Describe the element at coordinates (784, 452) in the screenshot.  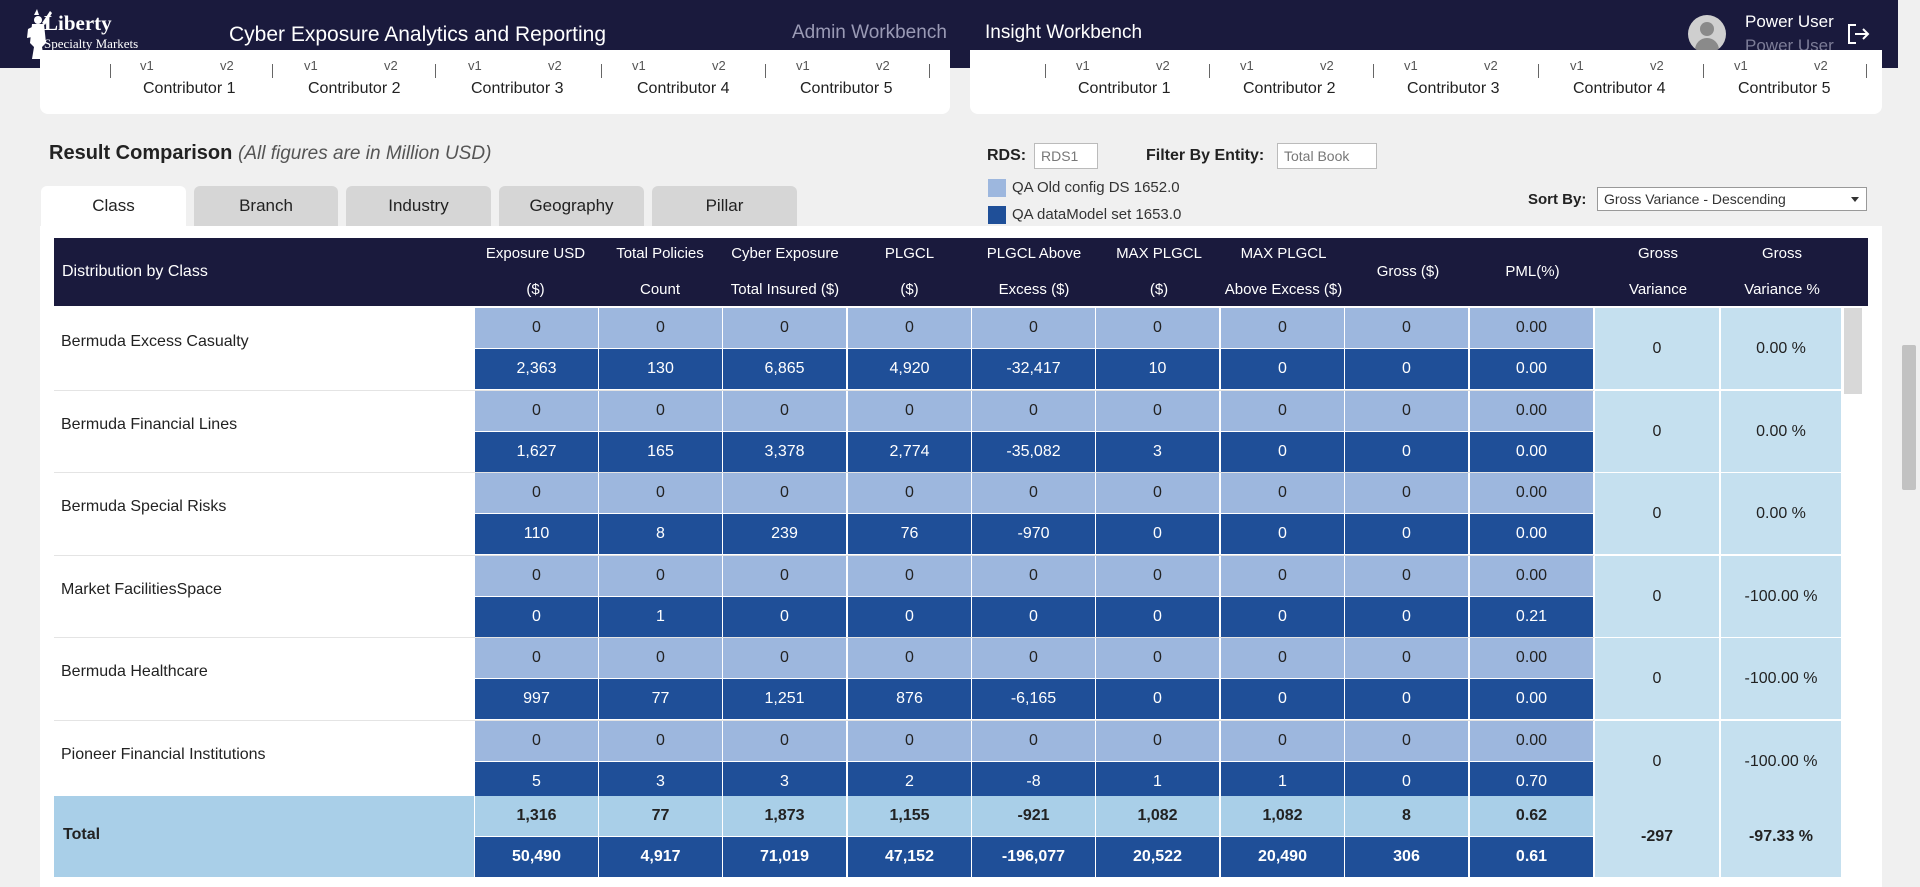
I see `table-cell: 3,378` at that location.